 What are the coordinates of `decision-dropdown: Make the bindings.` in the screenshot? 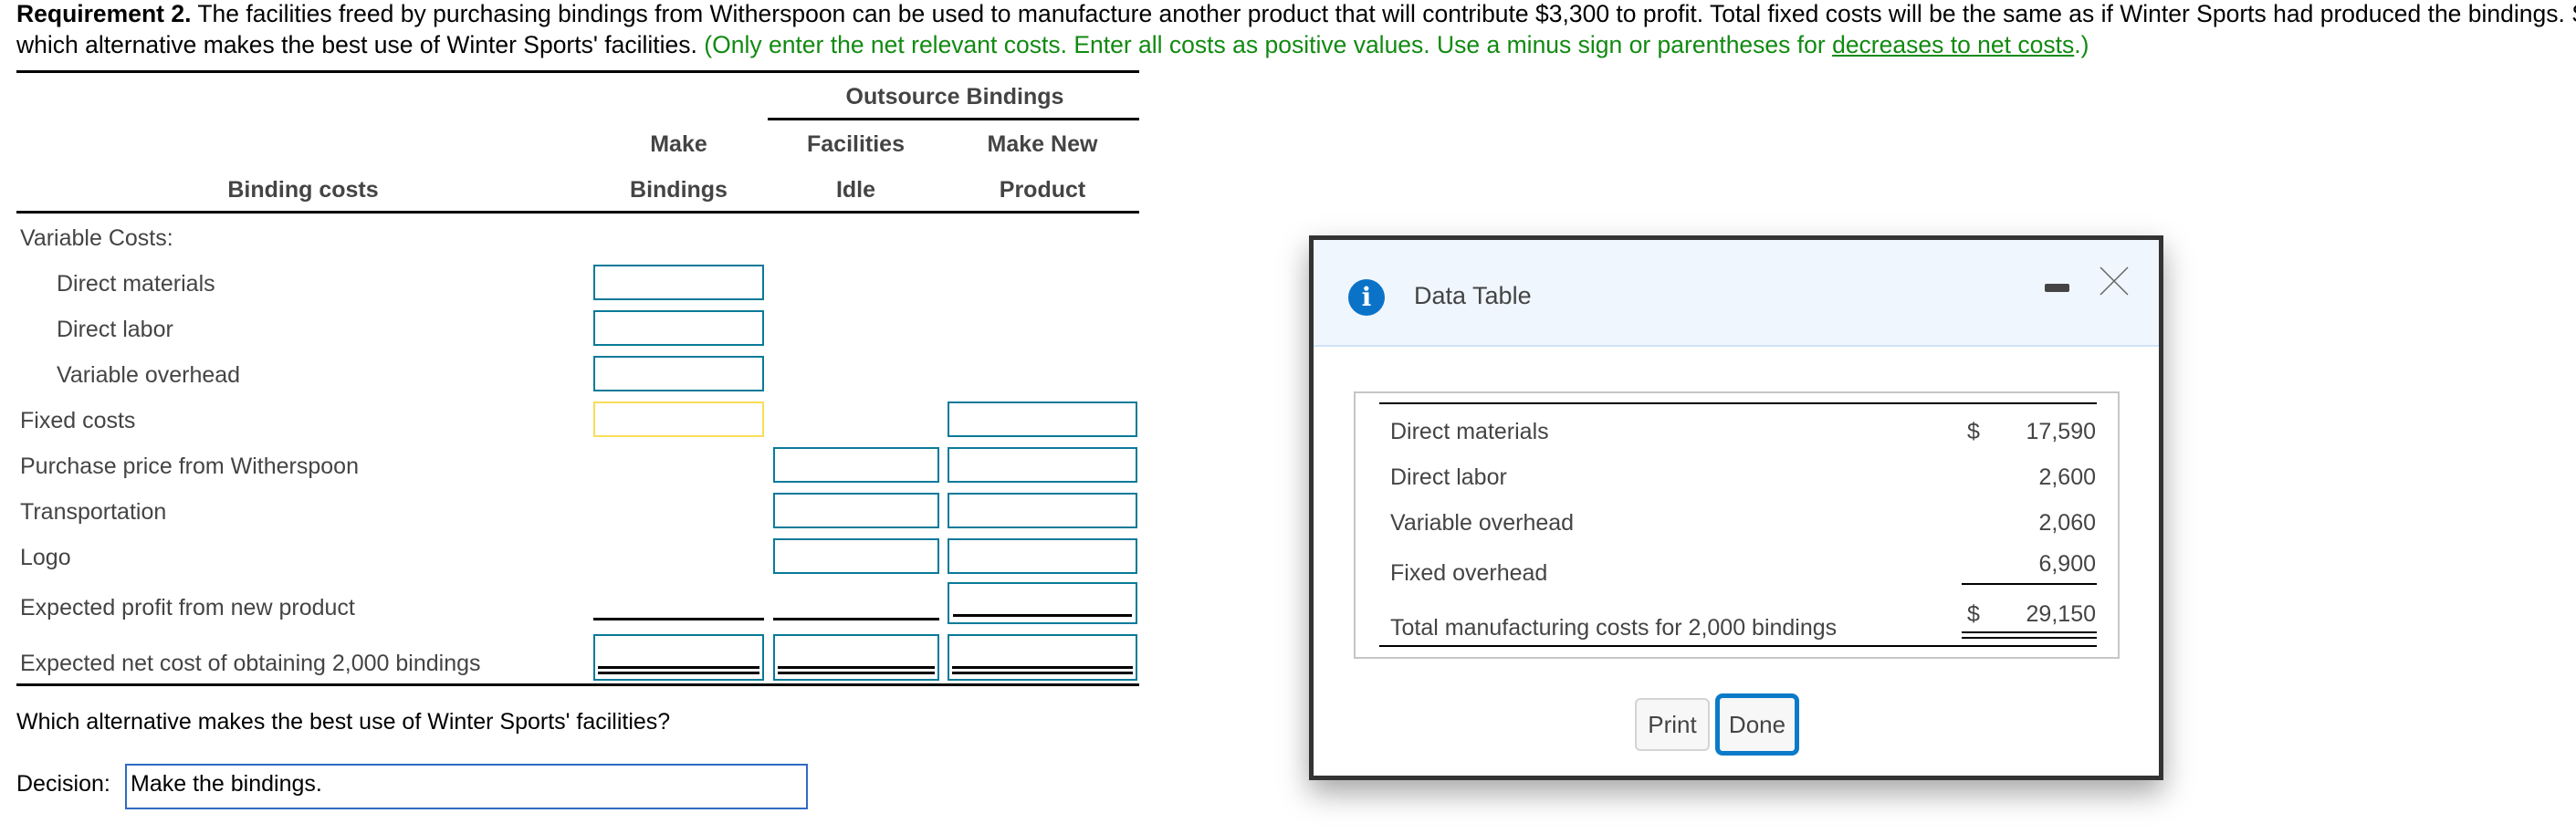 It's located at (466, 786).